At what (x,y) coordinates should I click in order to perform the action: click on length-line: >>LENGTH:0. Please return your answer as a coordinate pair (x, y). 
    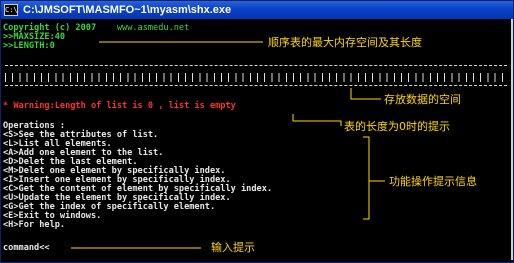
    Looking at the image, I should click on (29, 46).